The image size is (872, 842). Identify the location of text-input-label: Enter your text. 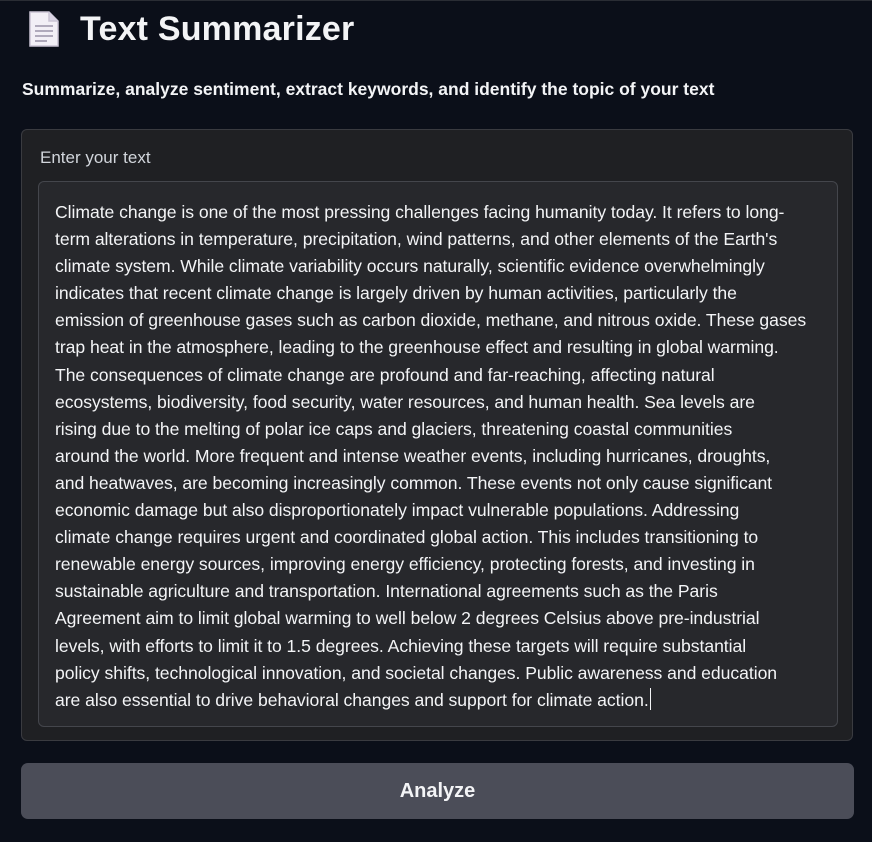
(95, 157).